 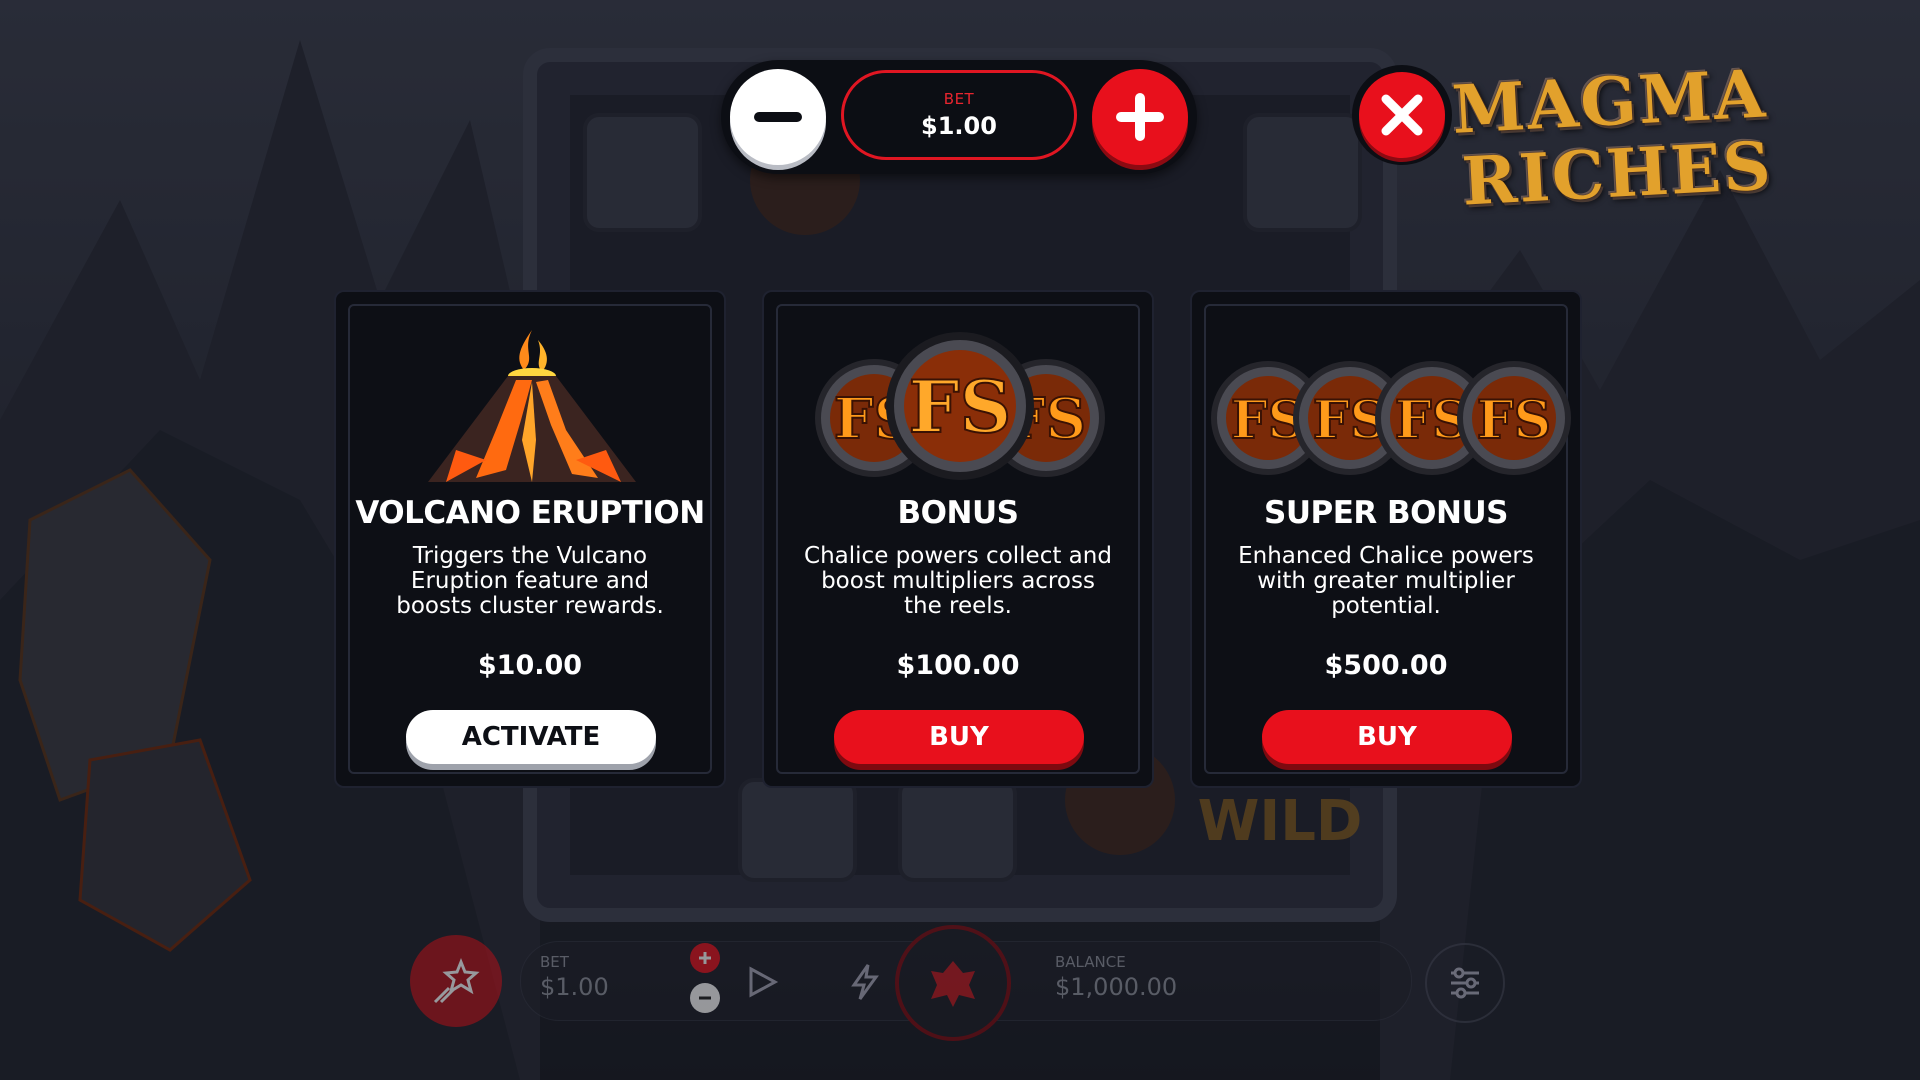 I want to click on card-title: SUPER BONUS, so click(x=1386, y=513).